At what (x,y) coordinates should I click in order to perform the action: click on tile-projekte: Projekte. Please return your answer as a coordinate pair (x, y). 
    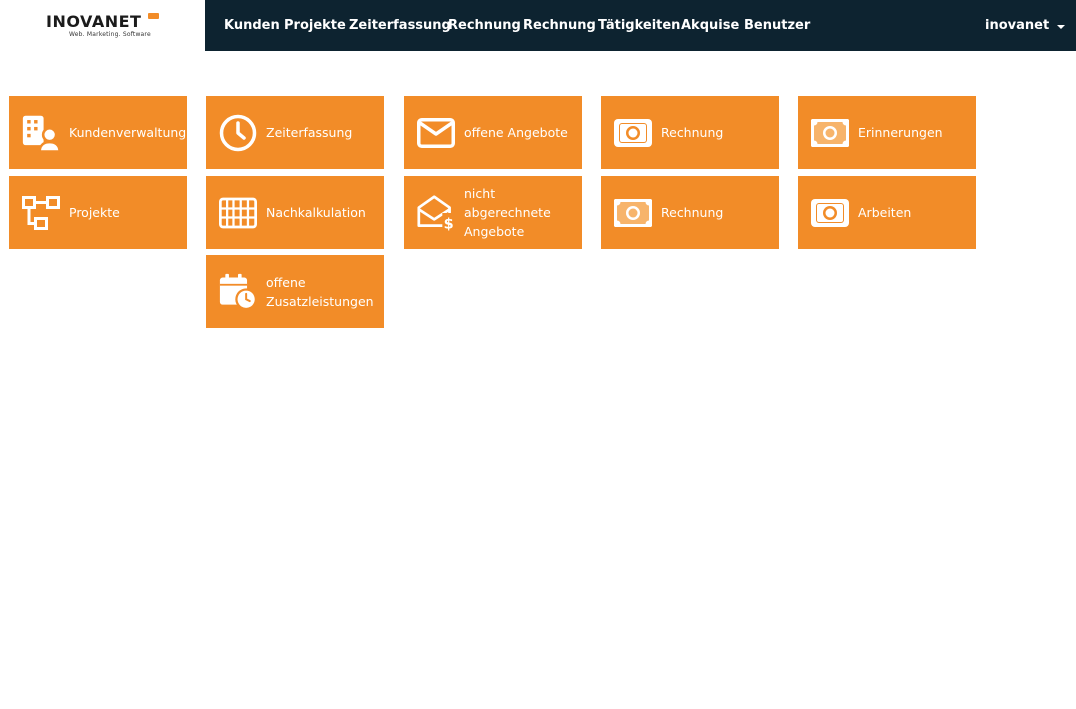
    Looking at the image, I should click on (98, 212).